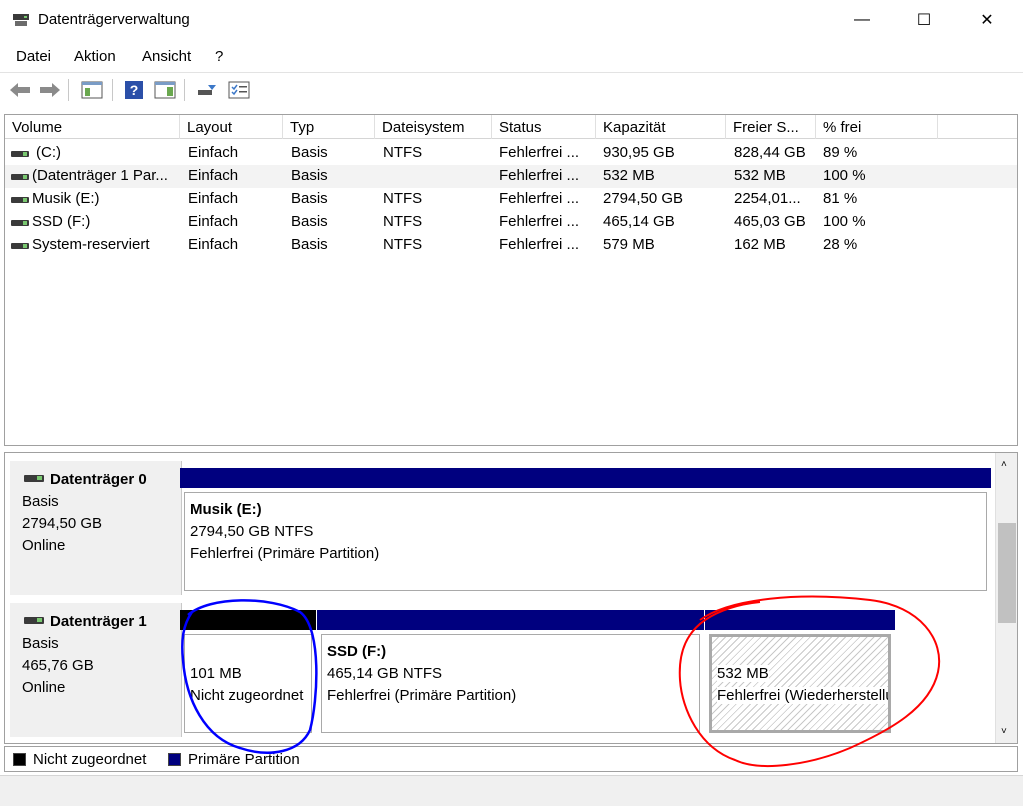  I want to click on help-icon: ?, so click(134, 90).